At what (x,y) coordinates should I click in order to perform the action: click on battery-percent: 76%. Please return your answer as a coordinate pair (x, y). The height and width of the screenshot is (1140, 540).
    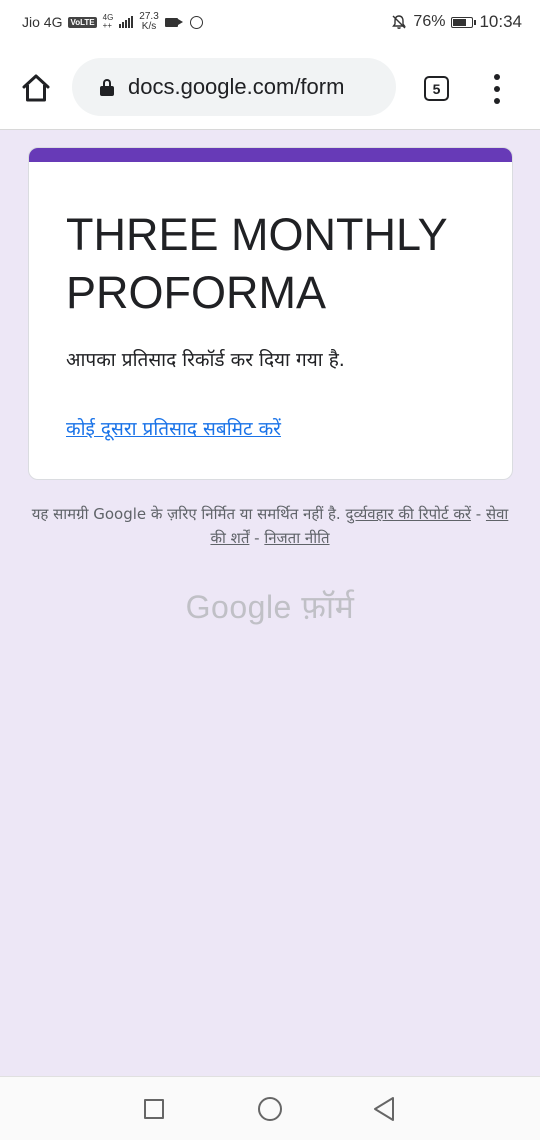
    Looking at the image, I should click on (429, 21).